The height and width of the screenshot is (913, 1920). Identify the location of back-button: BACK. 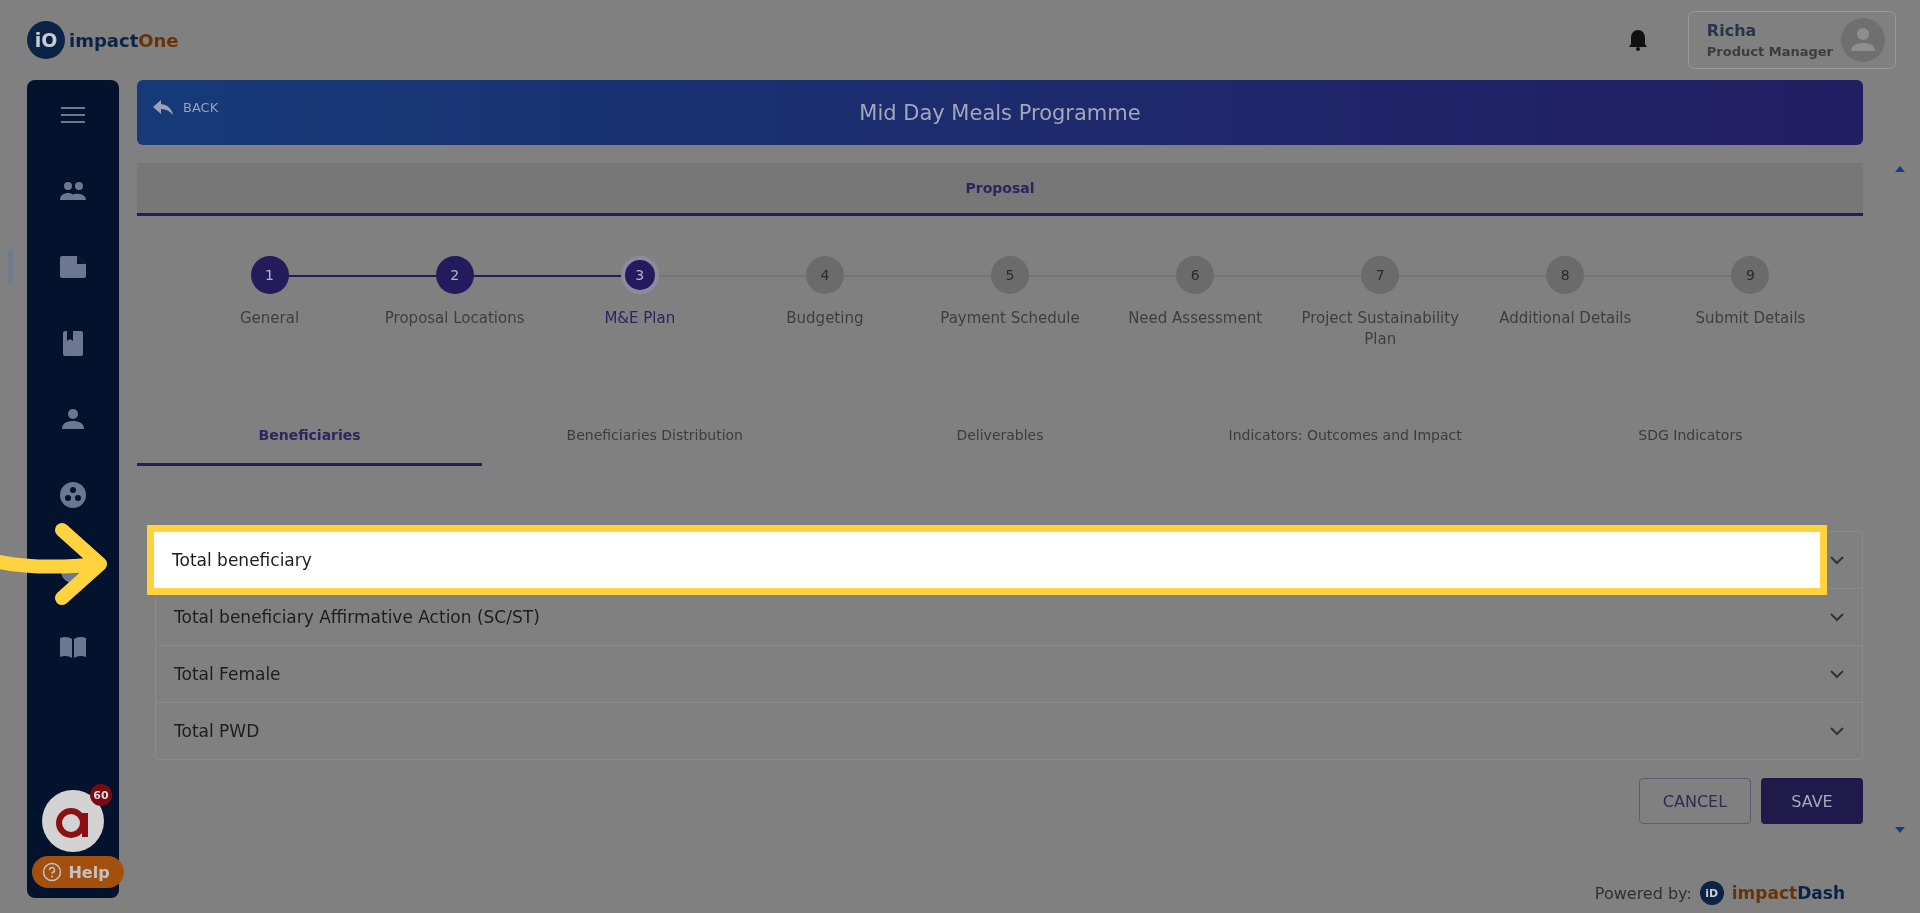
(186, 107).